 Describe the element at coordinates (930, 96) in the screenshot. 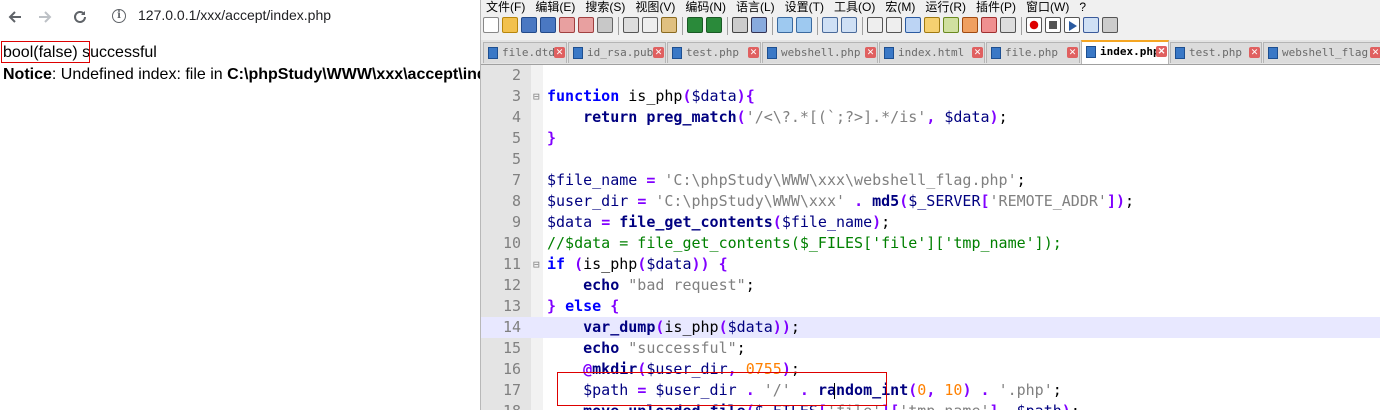

I see `code-line: 3 ⊟ function is_php($data){` at that location.